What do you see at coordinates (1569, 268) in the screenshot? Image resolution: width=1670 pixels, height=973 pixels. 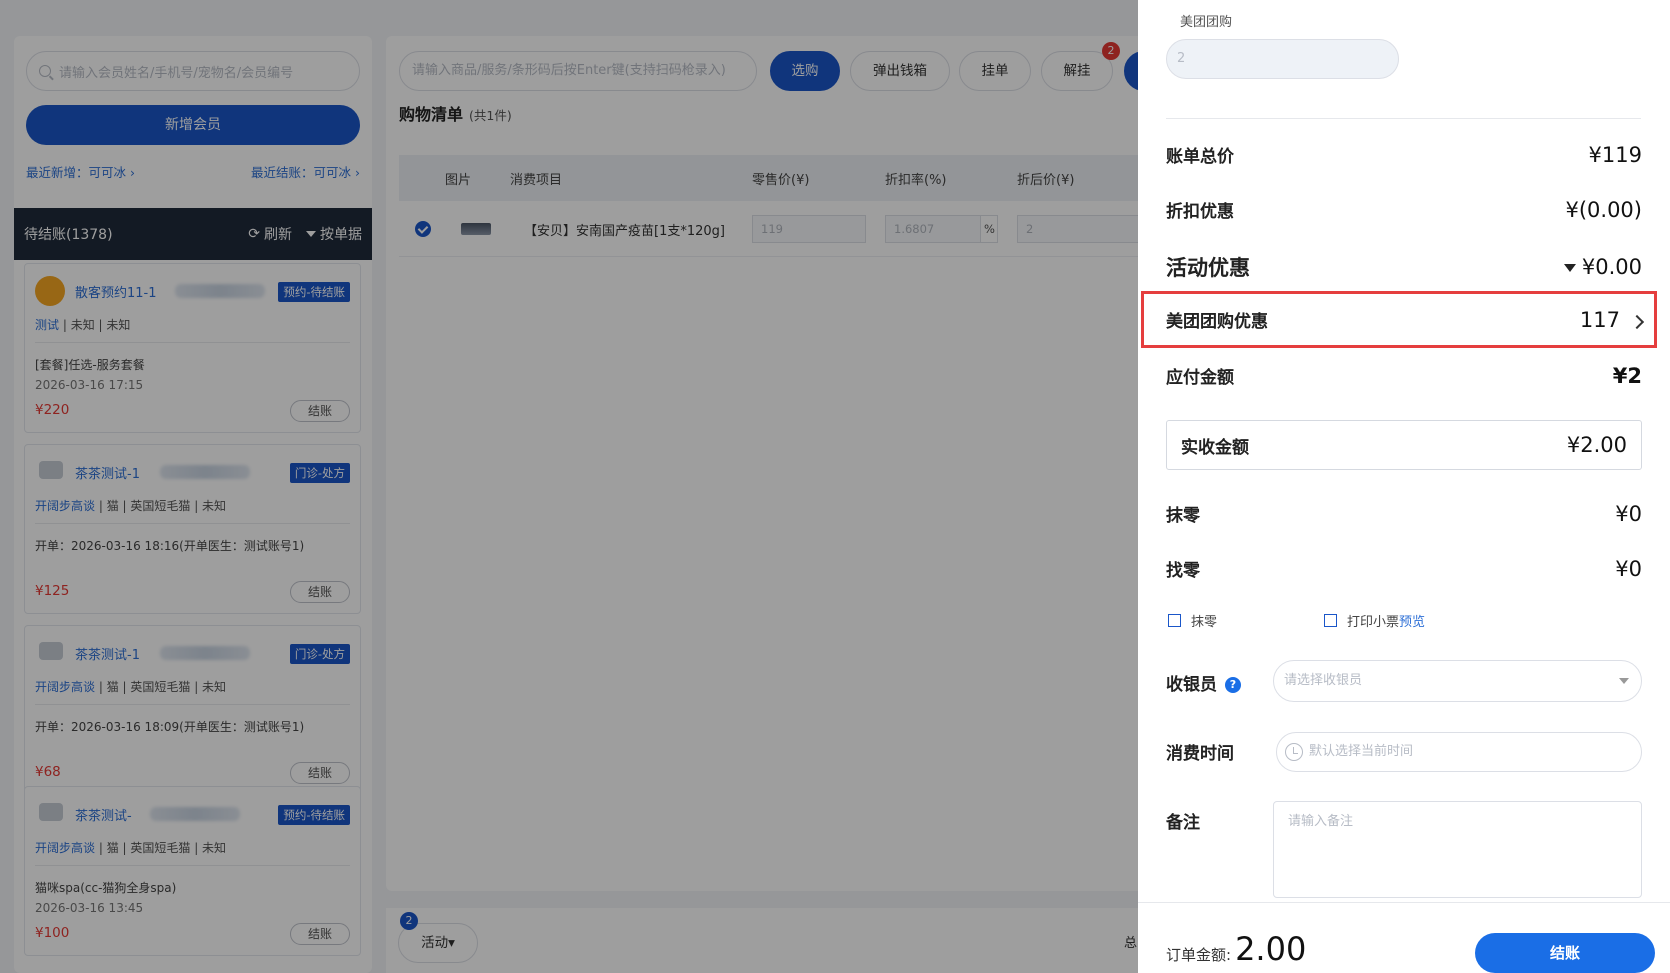 I see `caret-down-icon` at bounding box center [1569, 268].